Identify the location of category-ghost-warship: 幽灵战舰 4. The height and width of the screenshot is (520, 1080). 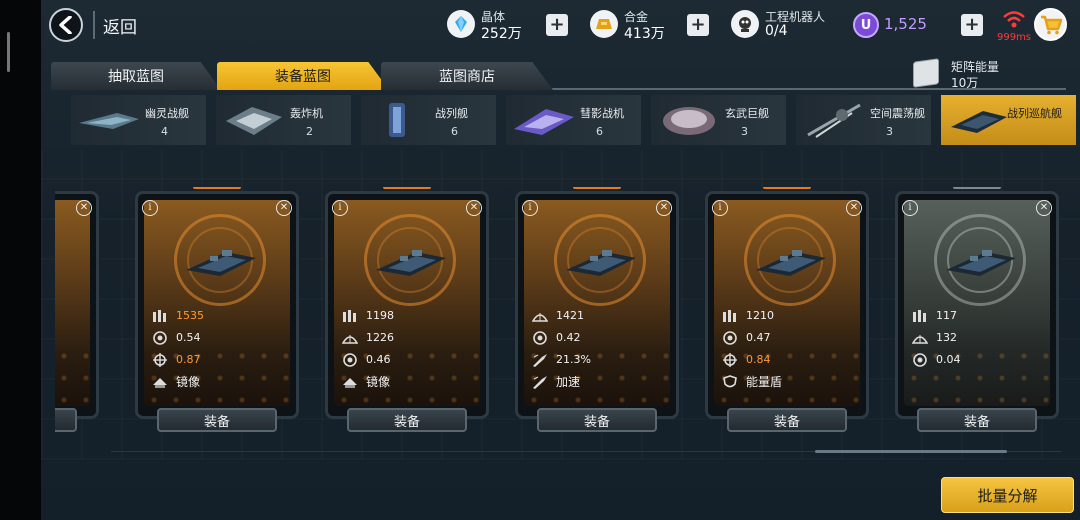
(138, 120).